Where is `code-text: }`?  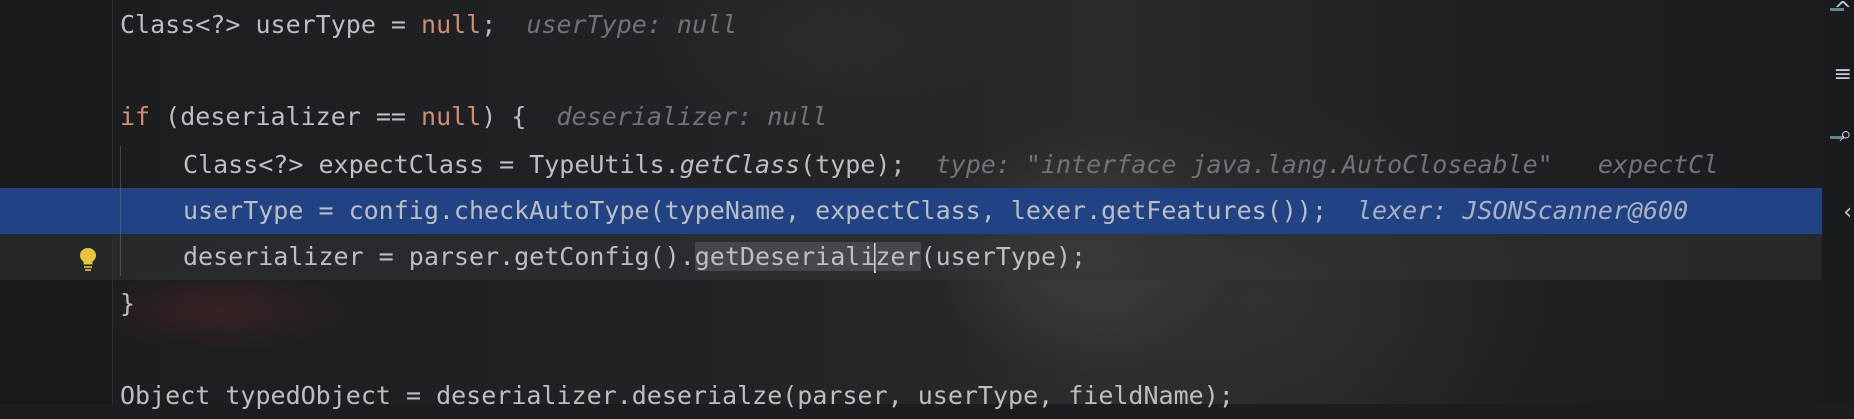 code-text: } is located at coordinates (127, 304).